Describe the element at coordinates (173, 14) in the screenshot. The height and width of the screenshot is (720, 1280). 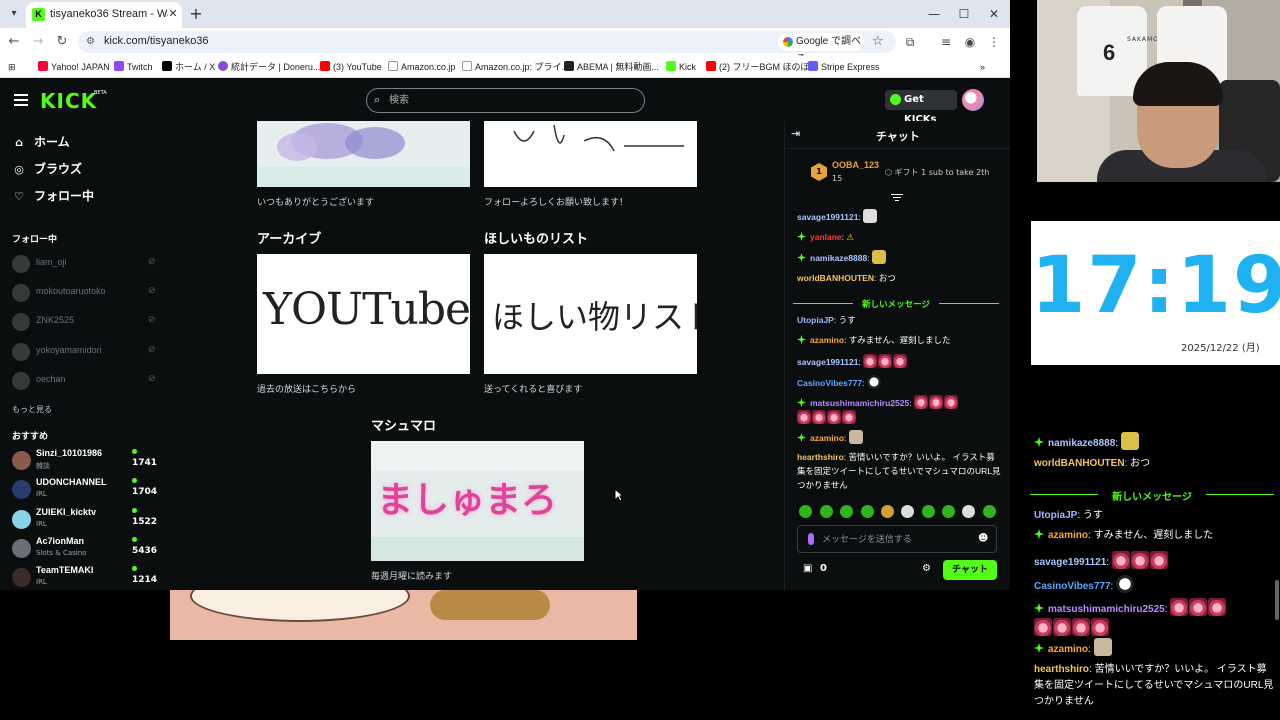
I see `close-tab-icon: ✕` at that location.